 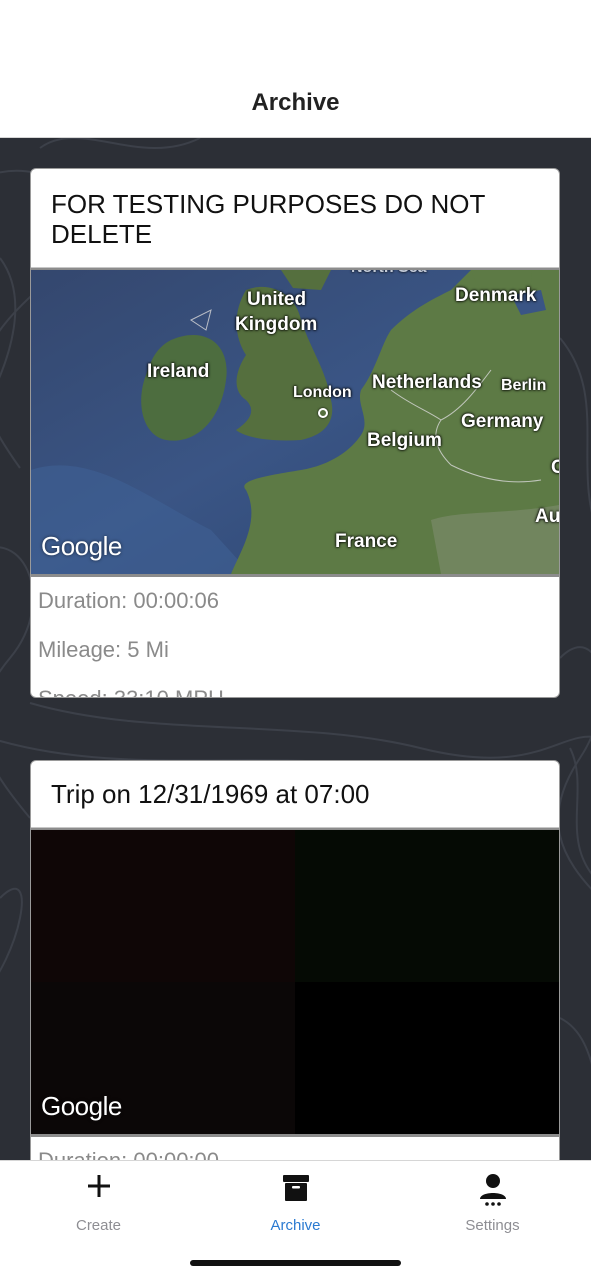 What do you see at coordinates (295, 1263) in the screenshot?
I see `home-indicator` at bounding box center [295, 1263].